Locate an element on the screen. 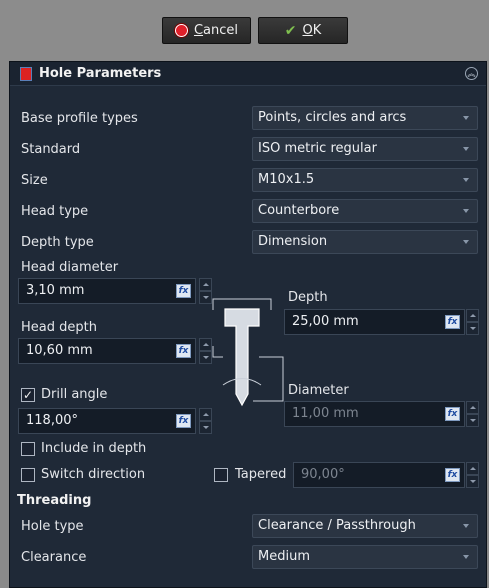 The image size is (489, 588). head-diameter-value: 3,10 mm is located at coordinates (55, 290).